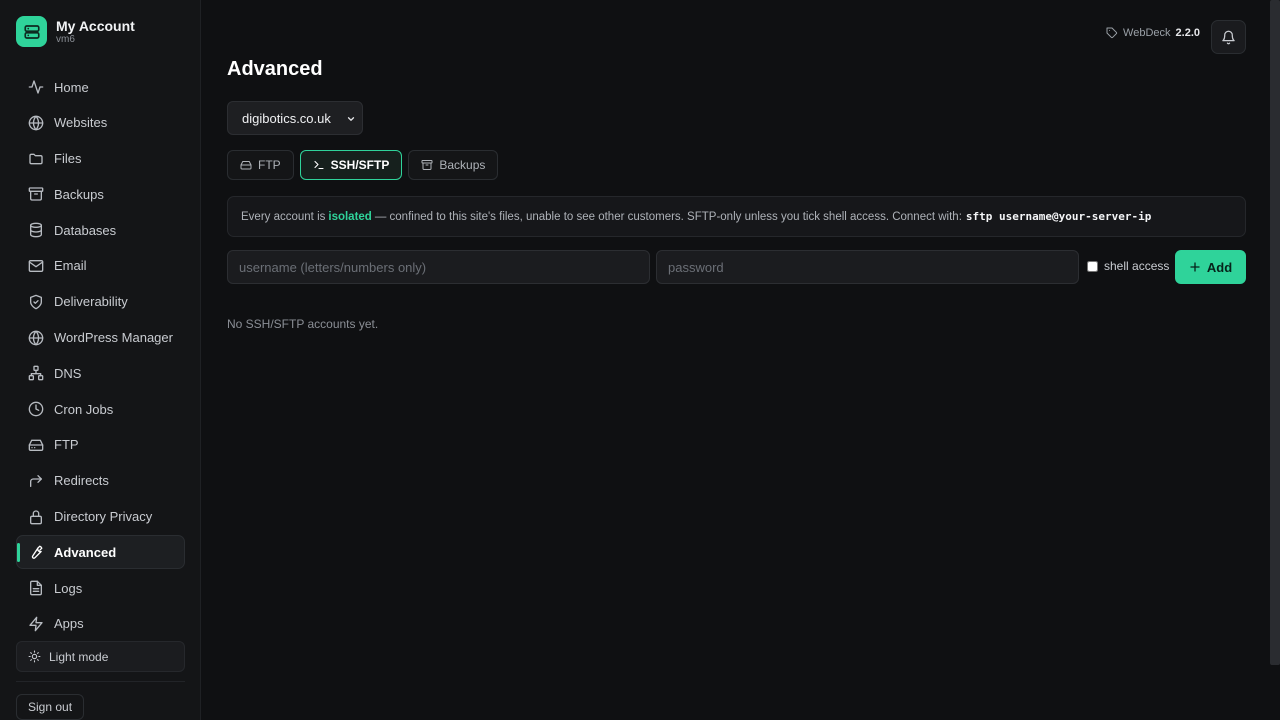 The height and width of the screenshot is (720, 1280). I want to click on sign-out-button: Sign out, so click(50, 707).